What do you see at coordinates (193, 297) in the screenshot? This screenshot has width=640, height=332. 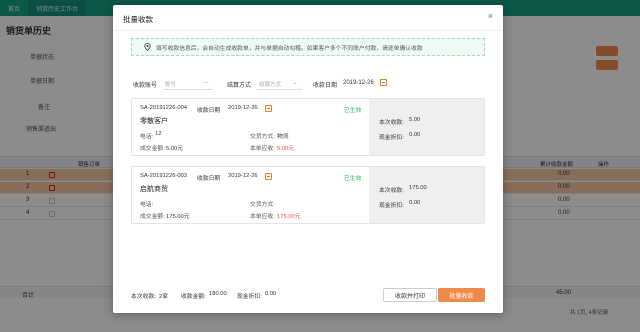 I see `summary-amount-label: 收款金额:` at bounding box center [193, 297].